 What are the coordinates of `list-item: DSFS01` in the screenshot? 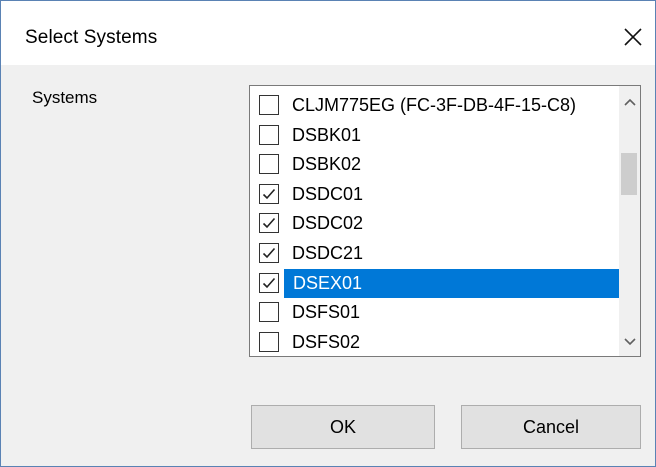 It's located at (440, 312).